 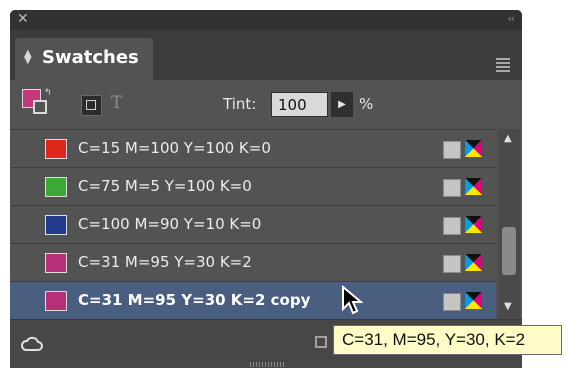 I want to click on close-icon: ✕, so click(x=23, y=19).